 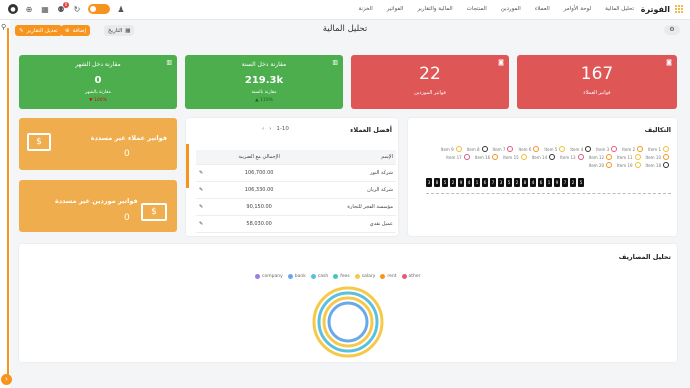 What do you see at coordinates (544, 157) in the screenshot?
I see `costs-legend-item: Item 14` at bounding box center [544, 157].